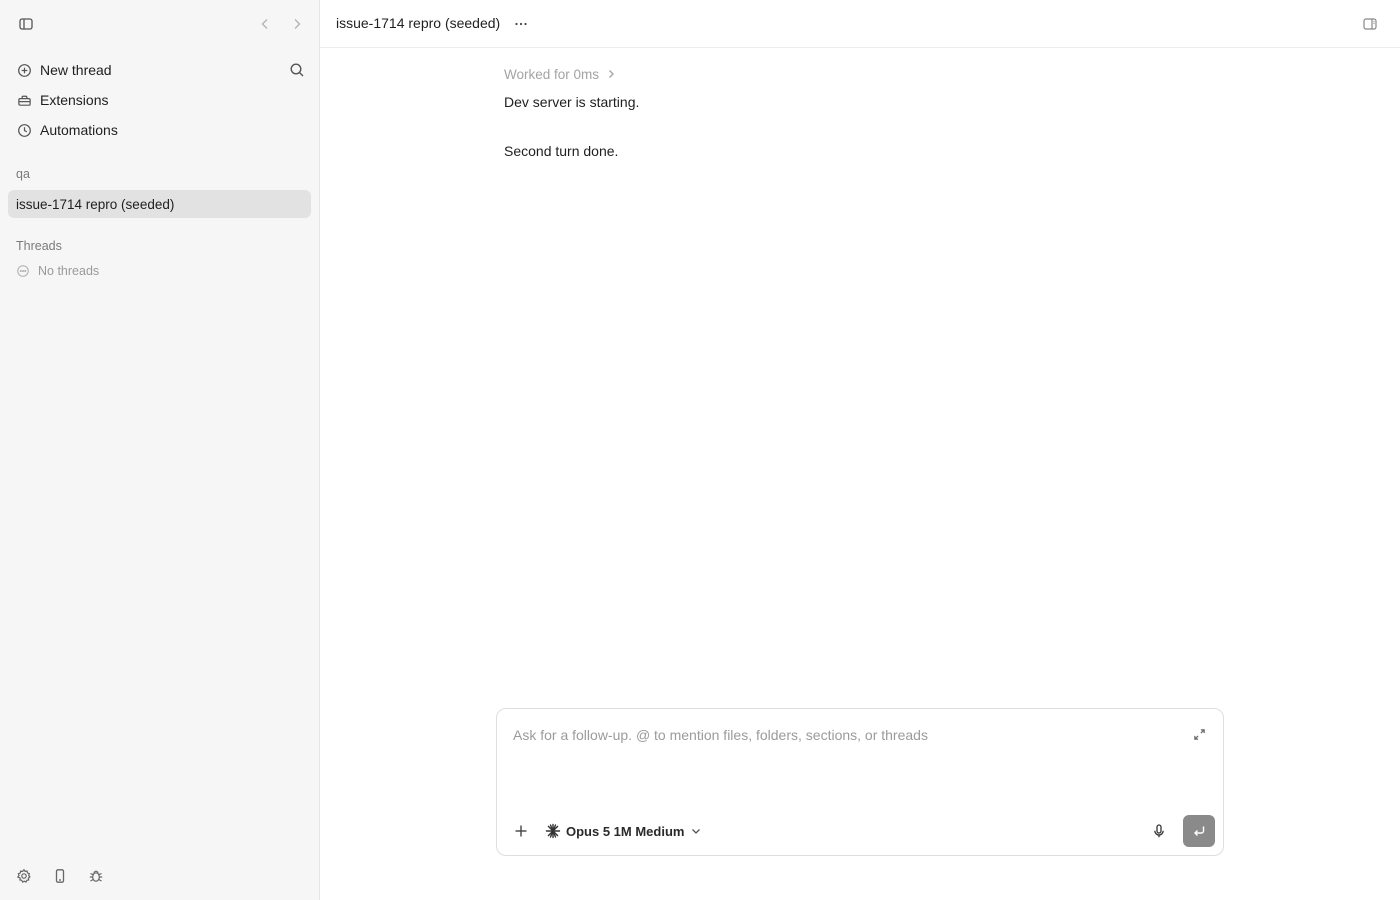  Describe the element at coordinates (1370, 24) in the screenshot. I see `side-panel-toggle-icon` at that location.